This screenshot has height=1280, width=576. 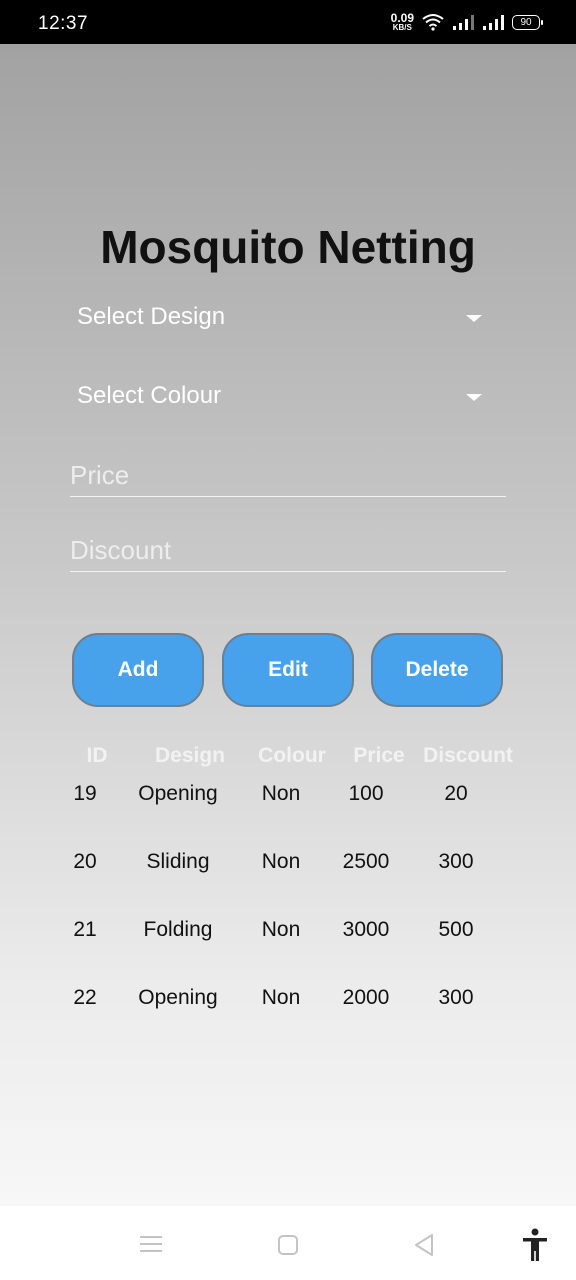 I want to click on delete-button: Delete, so click(x=437, y=670).